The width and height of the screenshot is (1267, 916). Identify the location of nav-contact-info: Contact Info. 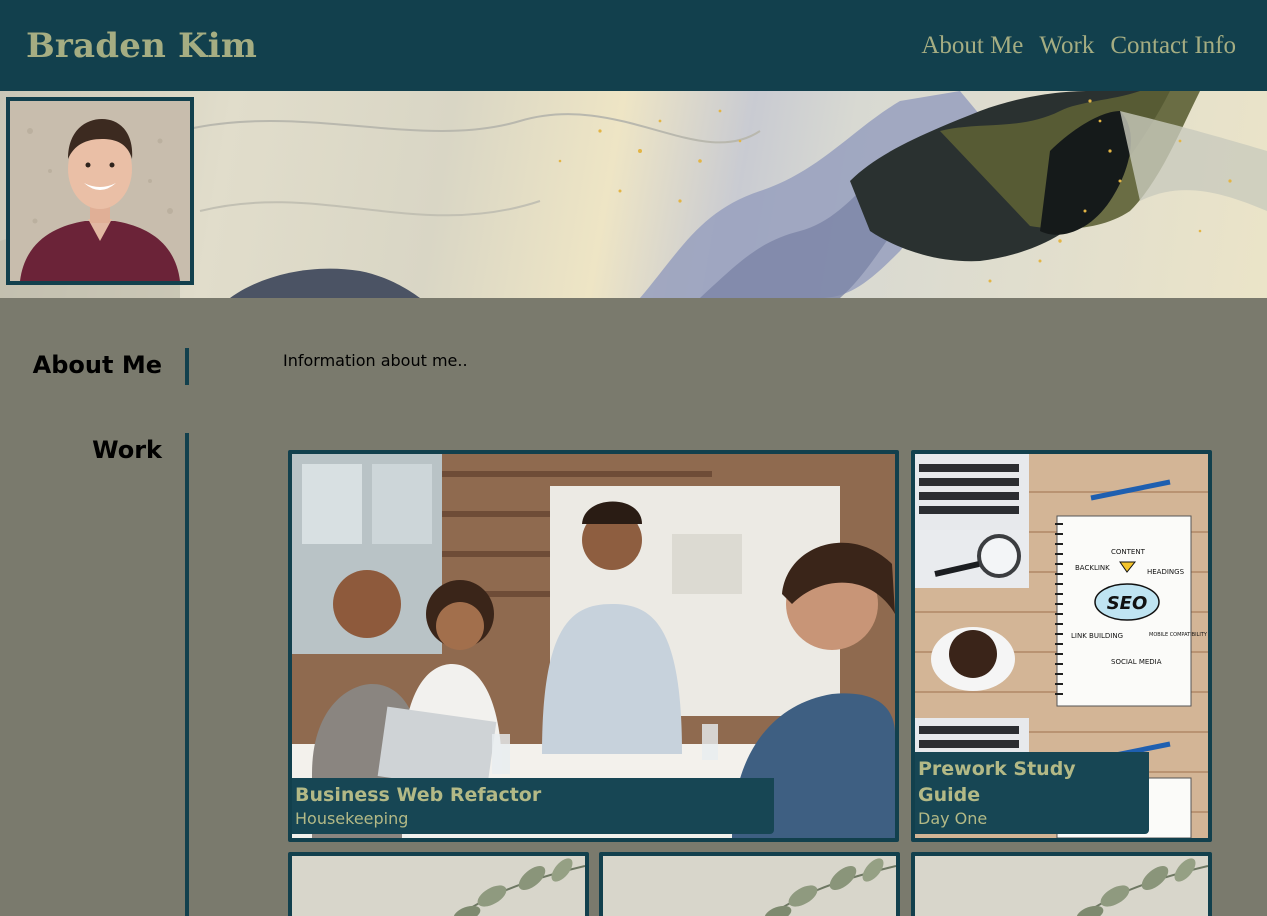
(1173, 46).